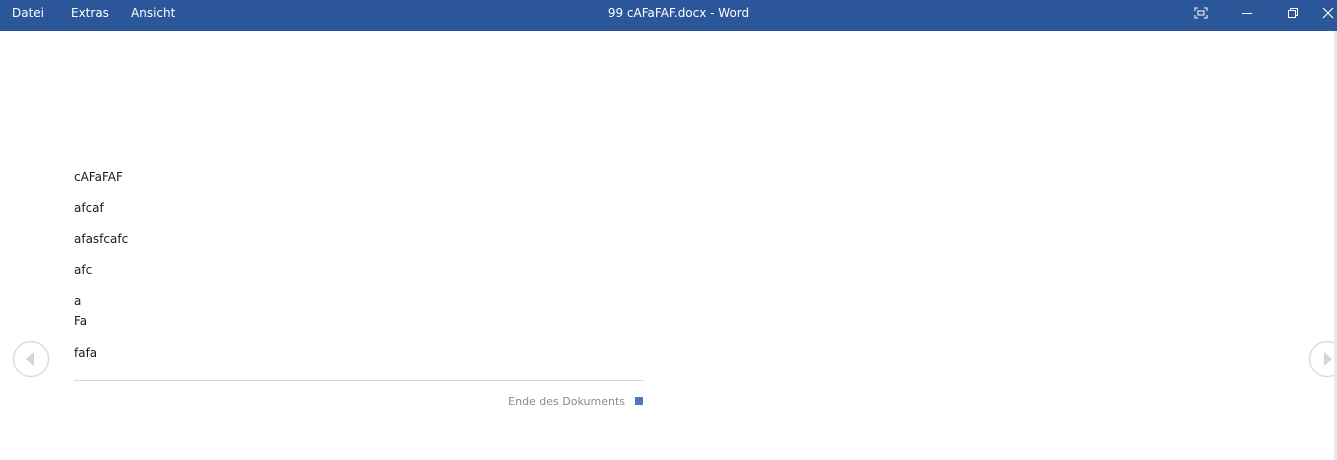 The height and width of the screenshot is (460, 1337). I want to click on restore-button, so click(1293, 13).